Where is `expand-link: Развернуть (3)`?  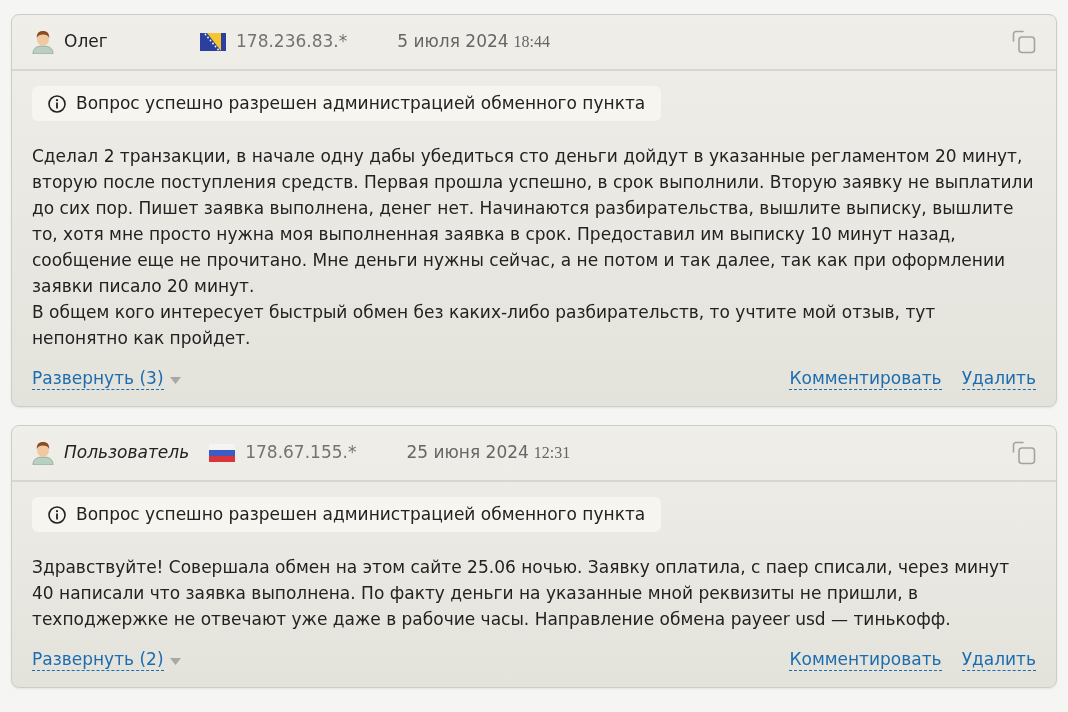 expand-link: Развернуть (3) is located at coordinates (98, 378).